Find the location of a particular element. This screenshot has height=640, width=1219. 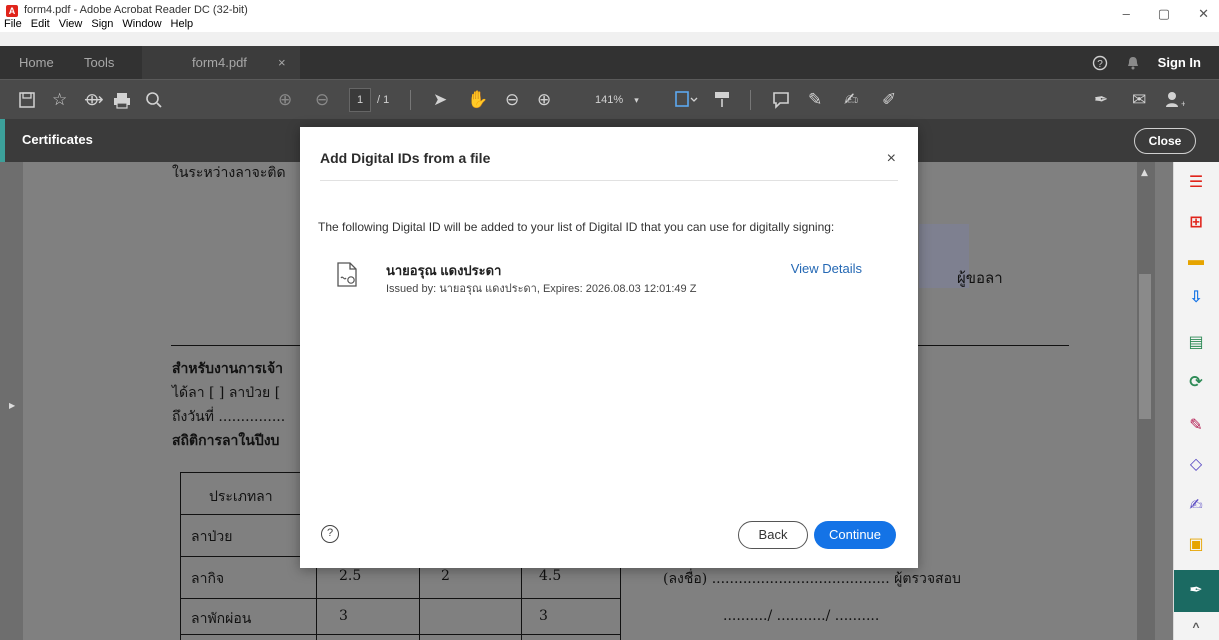

email-icon: ✉ is located at coordinates (1139, 100).